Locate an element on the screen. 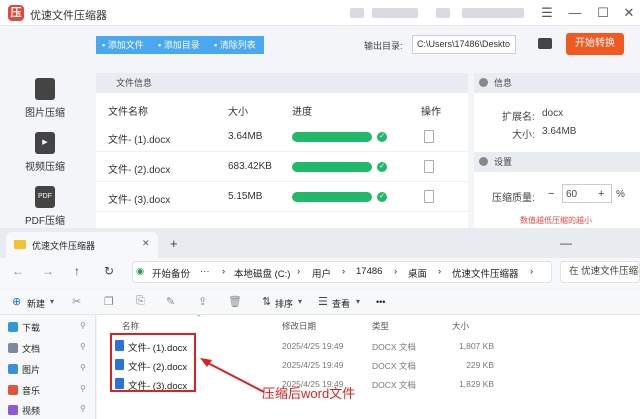 Image resolution: width=640 pixels, height=419 pixels. breadcrumb-user: 17486 is located at coordinates (369, 271).